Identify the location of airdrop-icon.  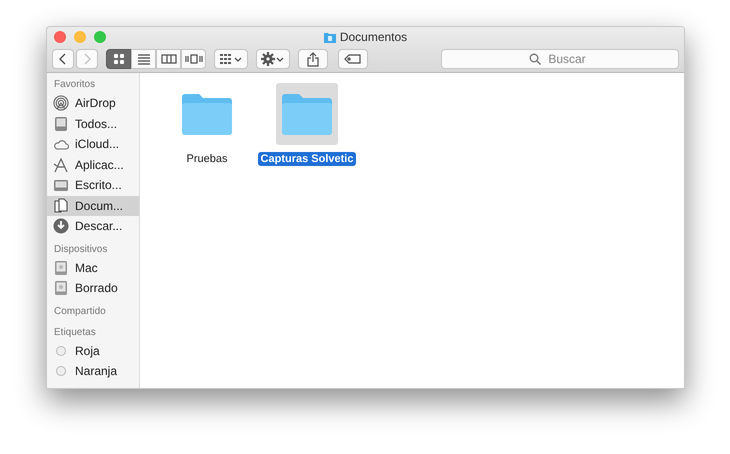
(61, 103).